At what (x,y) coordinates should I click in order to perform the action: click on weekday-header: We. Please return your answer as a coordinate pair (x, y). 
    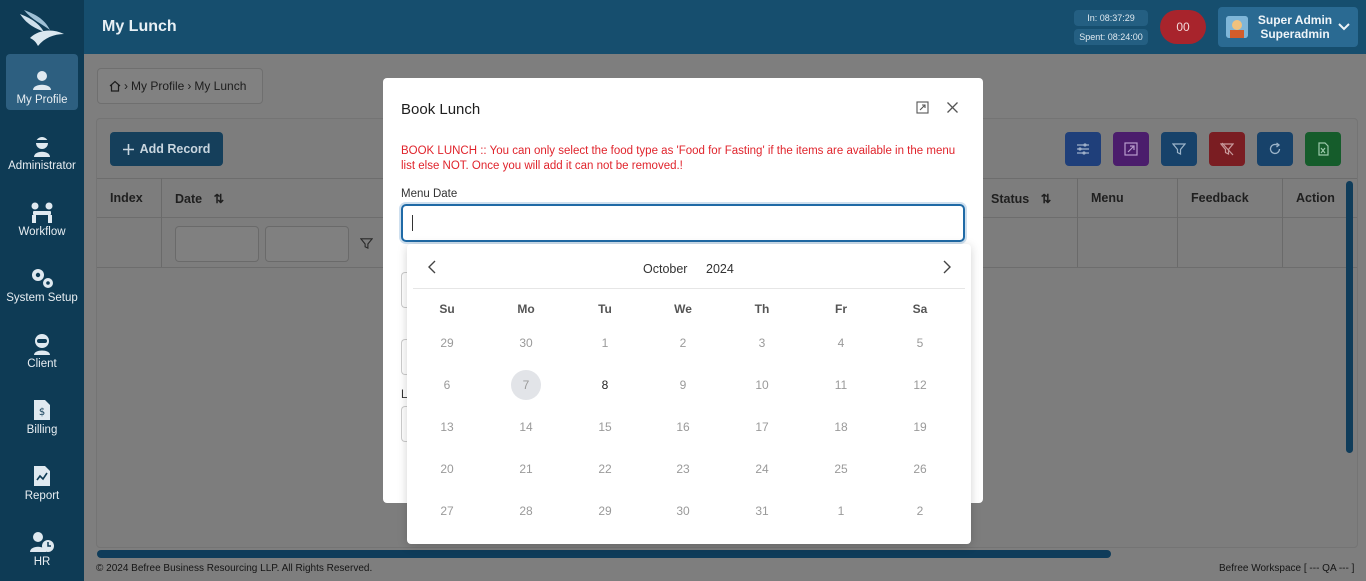
    Looking at the image, I should click on (683, 309).